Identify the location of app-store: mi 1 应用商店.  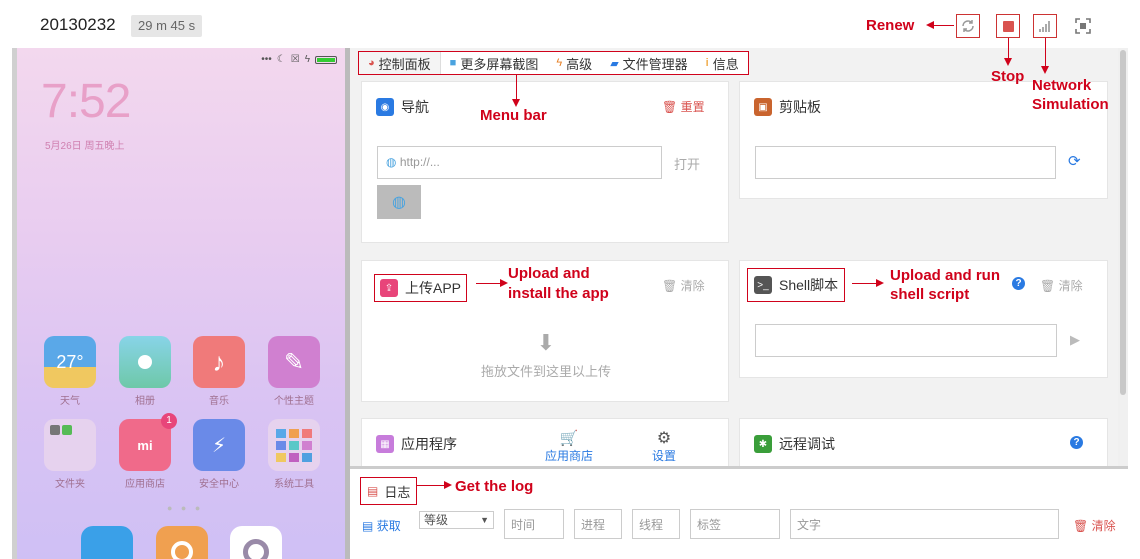
(146, 451).